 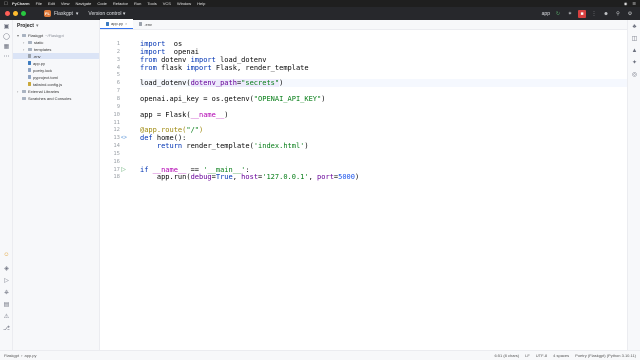 What do you see at coordinates (124, 138) in the screenshot?
I see `route-gutter-icon: <>` at bounding box center [124, 138].